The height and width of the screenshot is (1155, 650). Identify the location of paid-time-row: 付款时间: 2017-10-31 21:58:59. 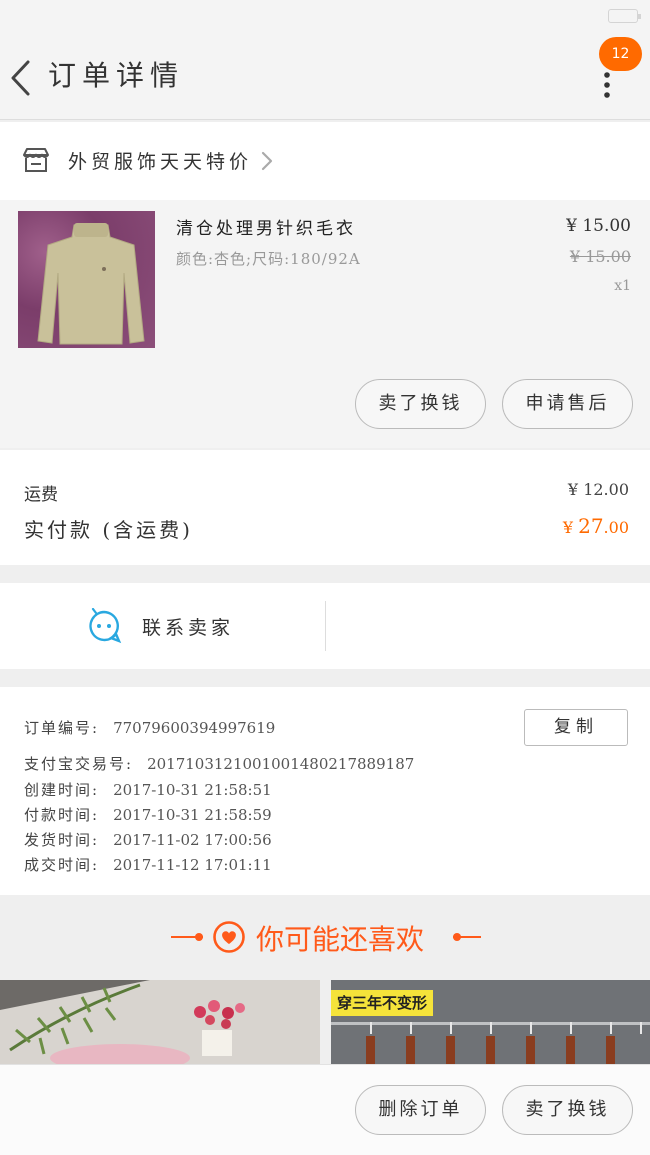
(148, 814).